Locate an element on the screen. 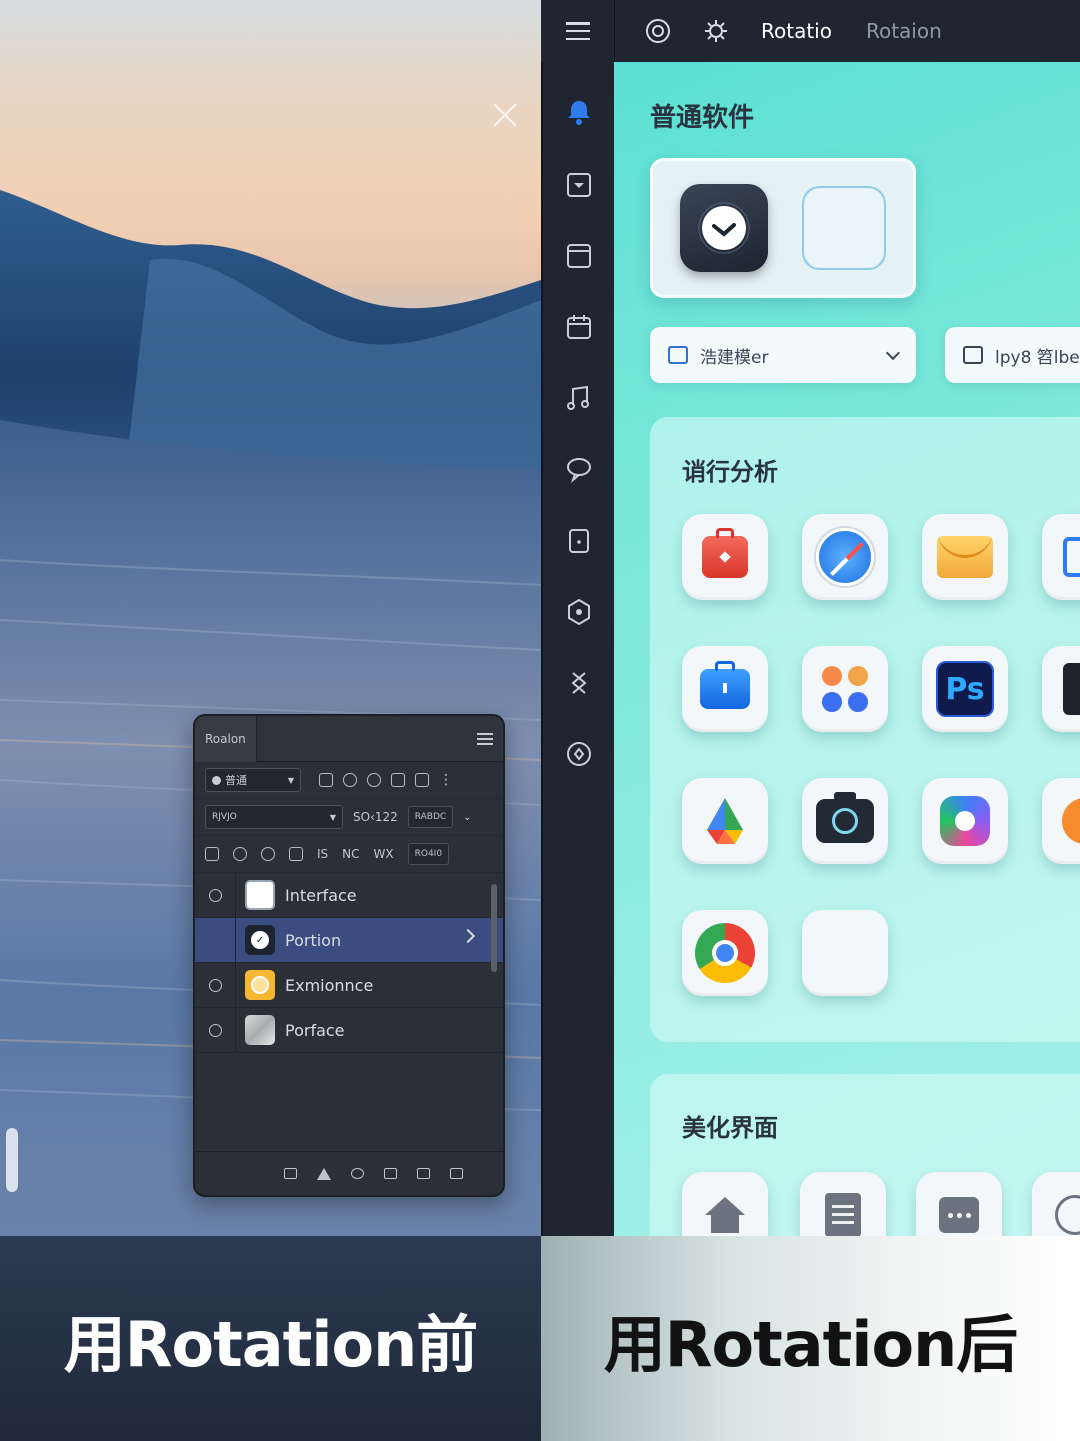 The image size is (1080, 1441). gallery-app-icon is located at coordinates (965, 821).